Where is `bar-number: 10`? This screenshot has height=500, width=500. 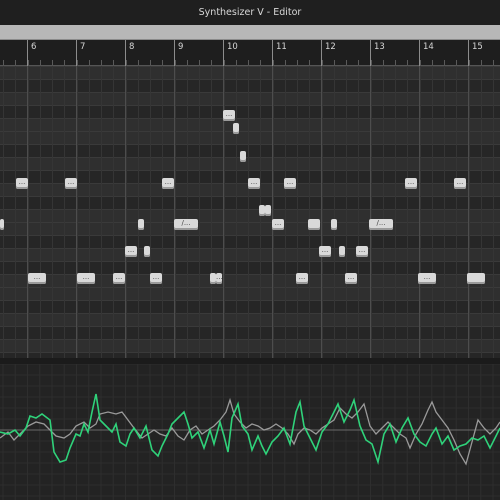
bar-number: 10 is located at coordinates (232, 47).